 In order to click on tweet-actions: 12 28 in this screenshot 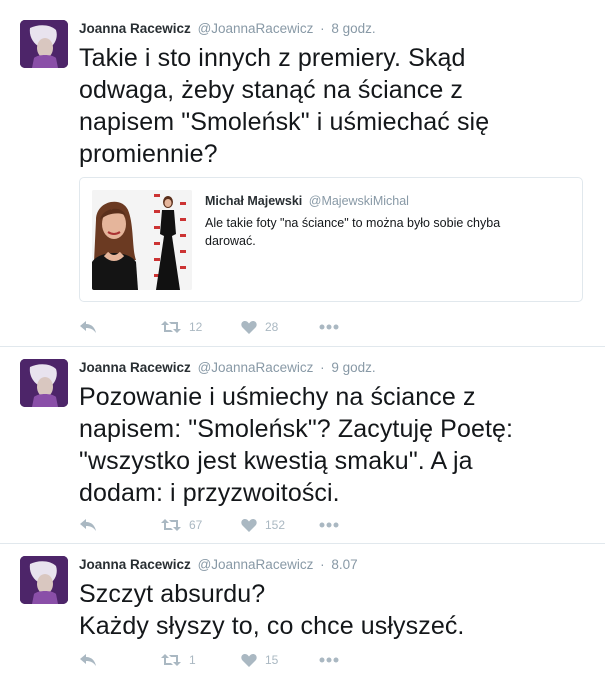, I will do `click(229, 327)`.